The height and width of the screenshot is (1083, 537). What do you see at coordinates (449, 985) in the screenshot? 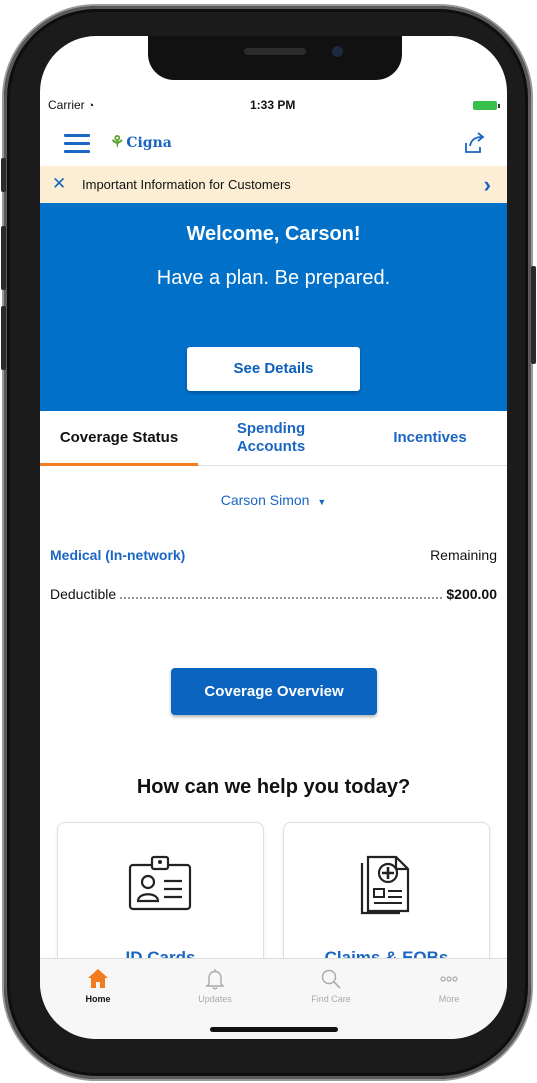
I see `tab-bar-more: More` at bounding box center [449, 985].